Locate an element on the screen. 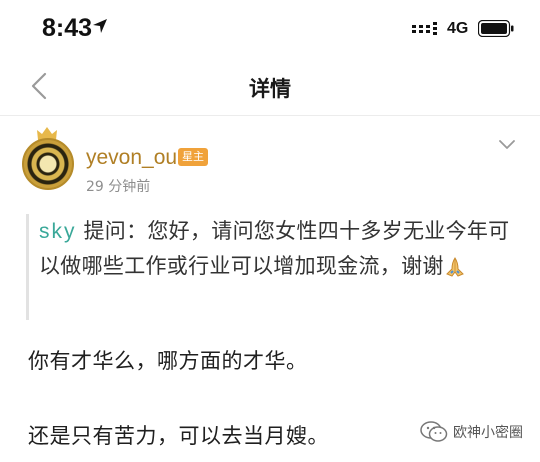 The height and width of the screenshot is (462, 540). watermark: 欧神小密圈 is located at coordinates (471, 432).